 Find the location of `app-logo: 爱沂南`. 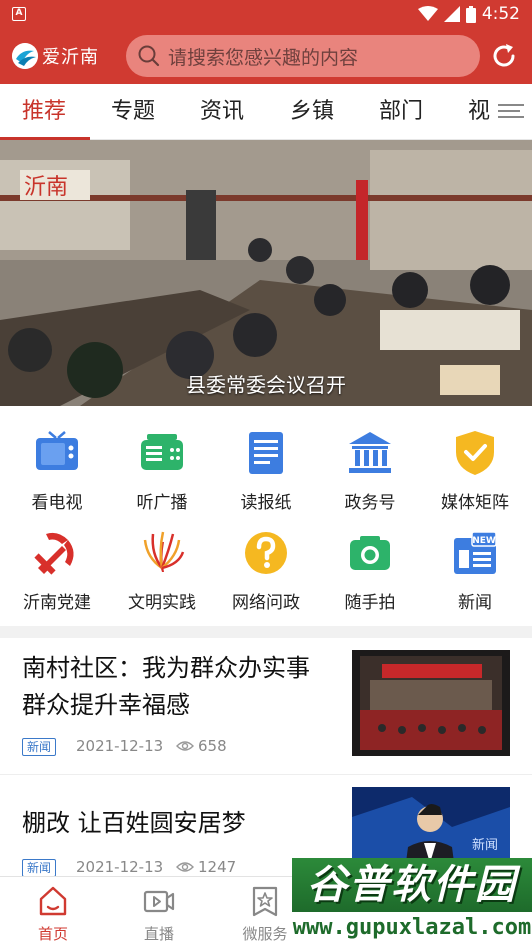

app-logo: 爱沂南 is located at coordinates (67, 56).